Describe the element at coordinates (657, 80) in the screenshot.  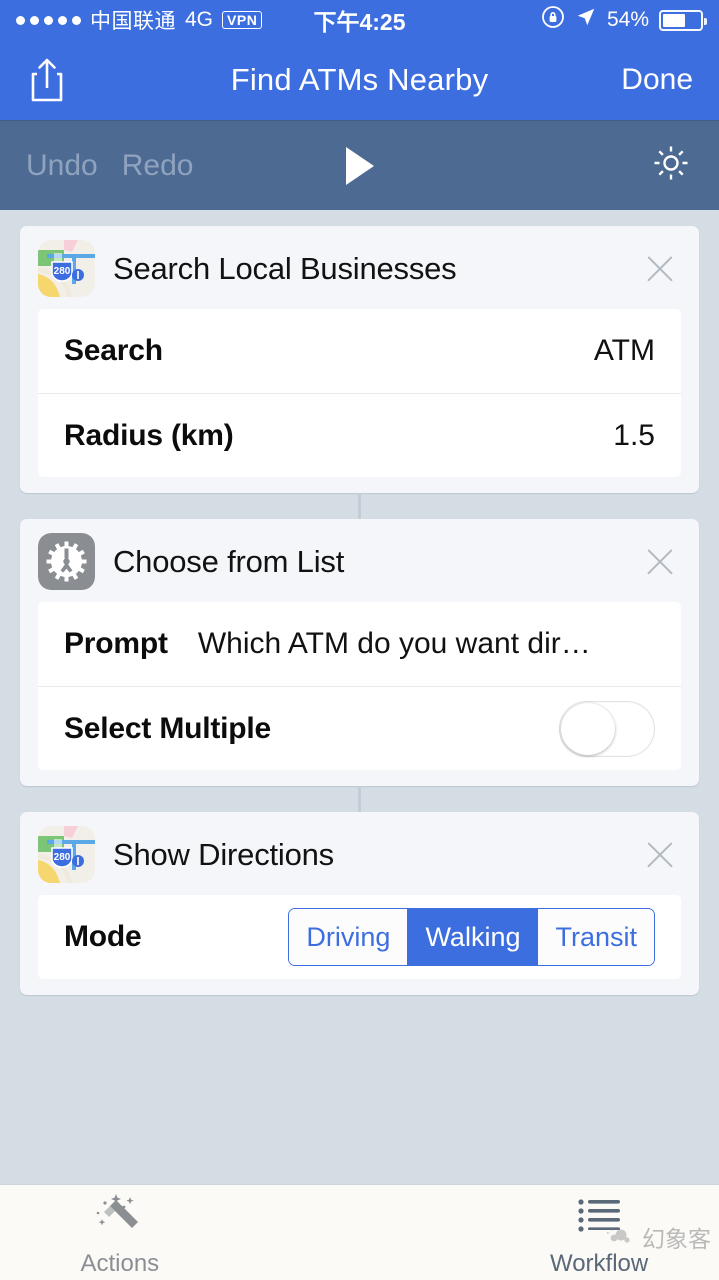
I see `done-button: Done` at that location.